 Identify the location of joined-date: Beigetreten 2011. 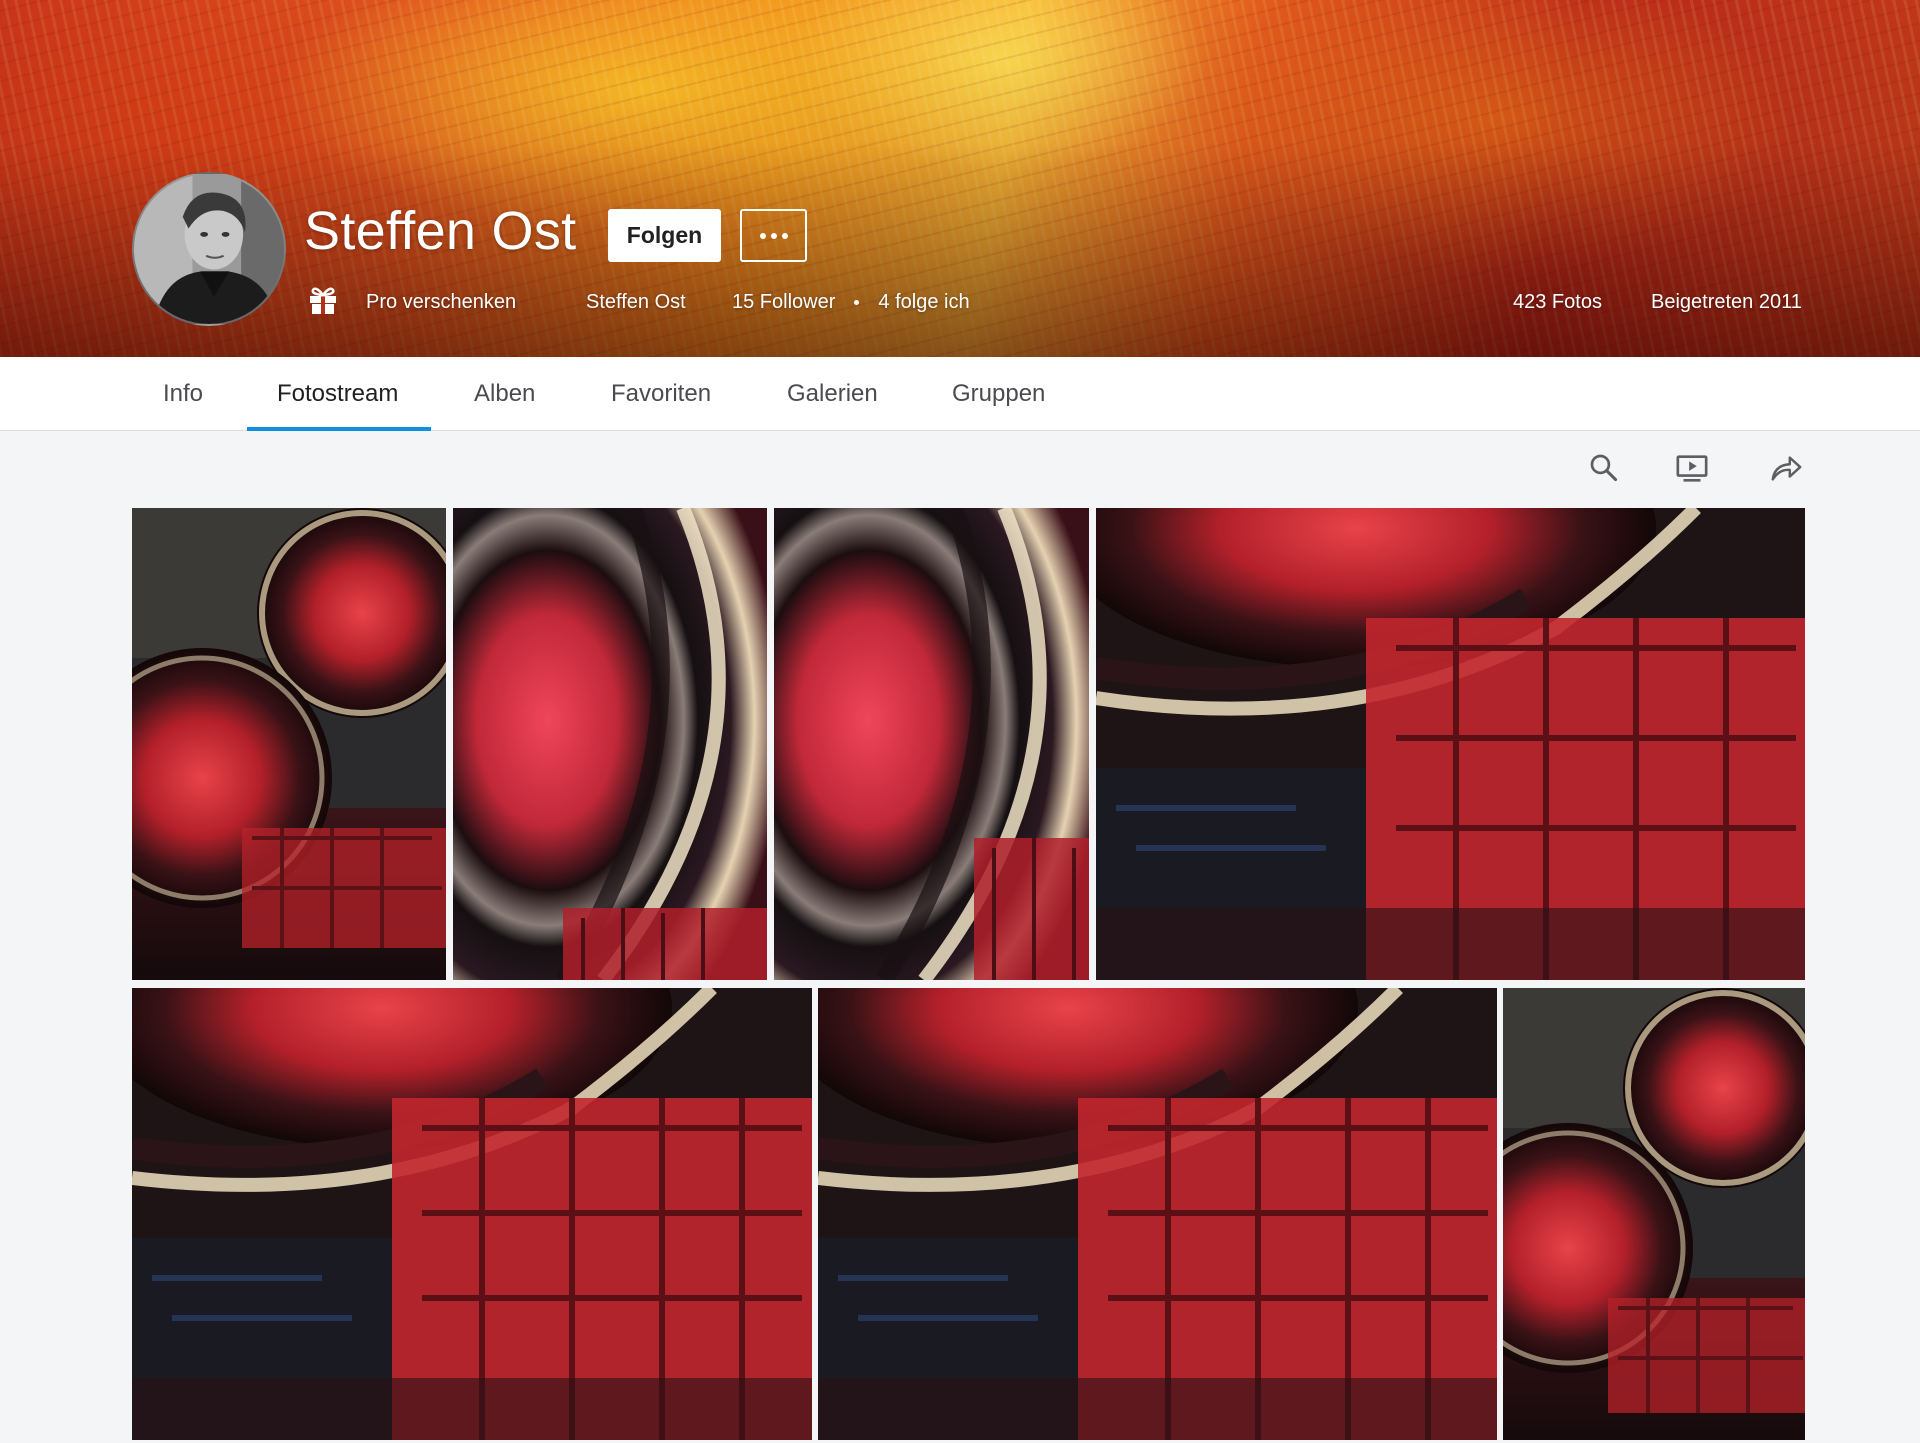
(1726, 302).